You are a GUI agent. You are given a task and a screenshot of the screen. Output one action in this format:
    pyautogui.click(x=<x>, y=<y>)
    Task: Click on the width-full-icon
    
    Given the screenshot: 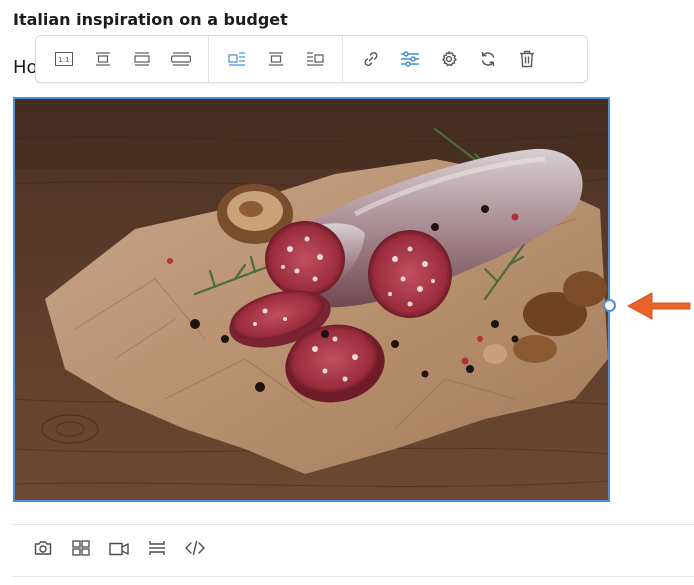 What is the action you would take?
    pyautogui.click(x=180, y=59)
    